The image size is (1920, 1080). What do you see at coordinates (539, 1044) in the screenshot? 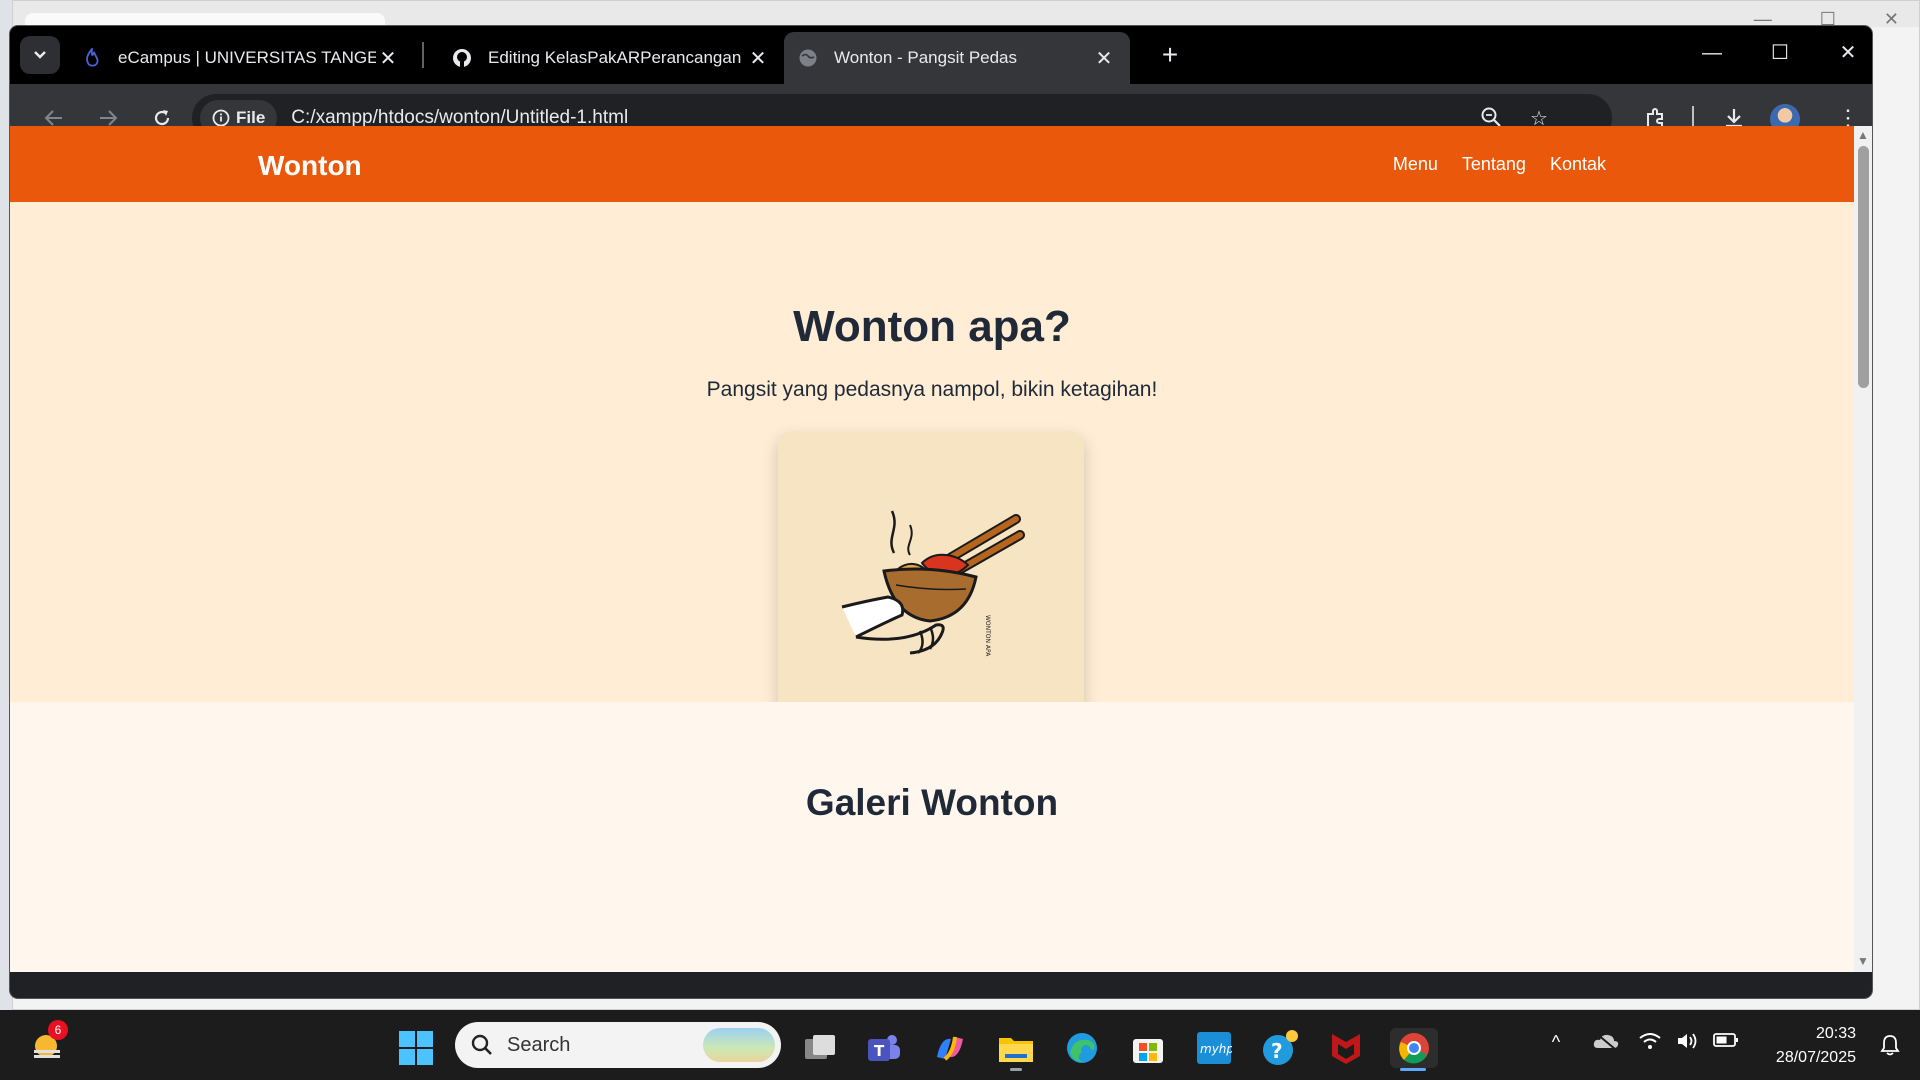
I see `search-placeholder: Search` at bounding box center [539, 1044].